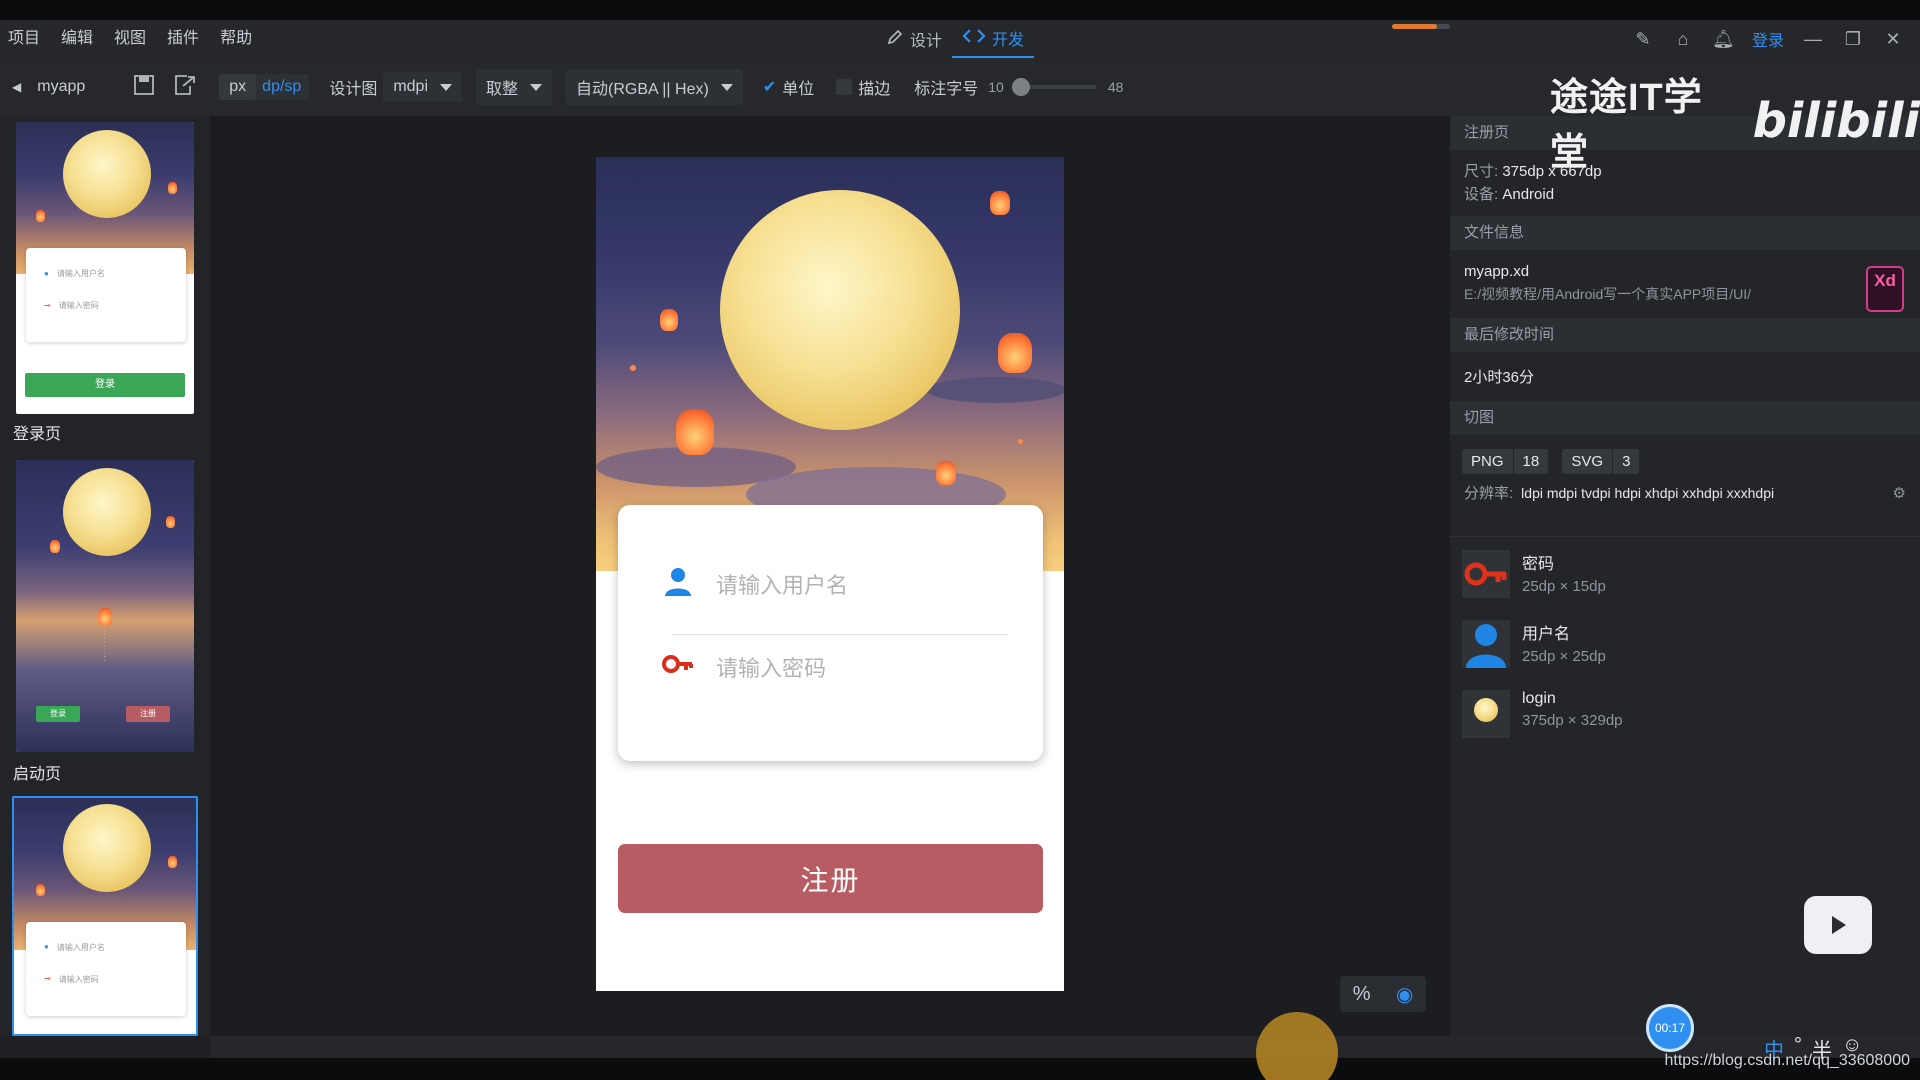 The width and height of the screenshot is (1920, 1080). I want to click on export-icon, so click(185, 87).